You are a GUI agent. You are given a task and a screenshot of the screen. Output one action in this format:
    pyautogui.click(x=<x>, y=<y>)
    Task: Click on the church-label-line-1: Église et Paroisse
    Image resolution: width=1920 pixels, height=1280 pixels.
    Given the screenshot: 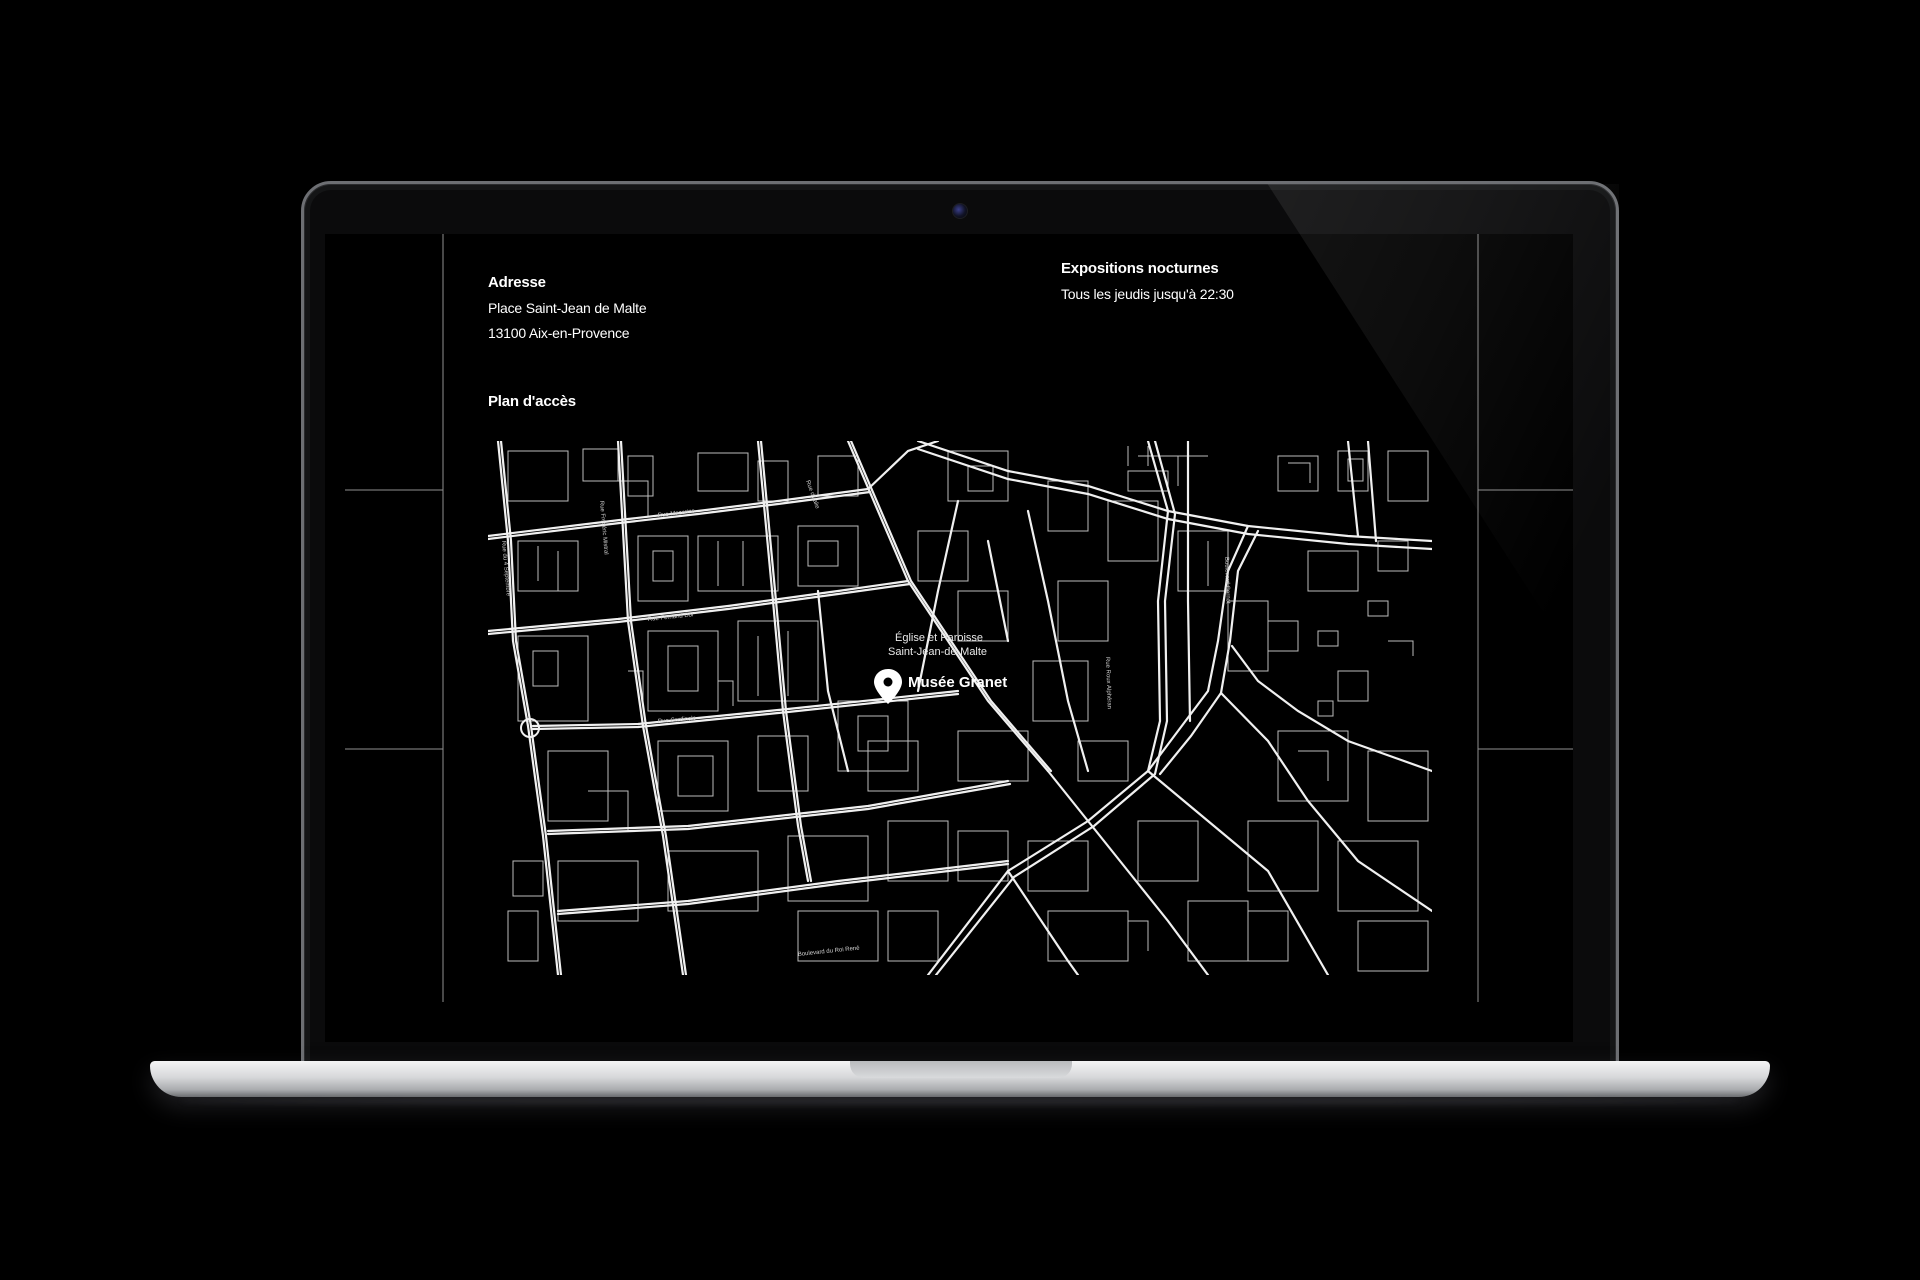 What is the action you would take?
    pyautogui.click(x=939, y=637)
    